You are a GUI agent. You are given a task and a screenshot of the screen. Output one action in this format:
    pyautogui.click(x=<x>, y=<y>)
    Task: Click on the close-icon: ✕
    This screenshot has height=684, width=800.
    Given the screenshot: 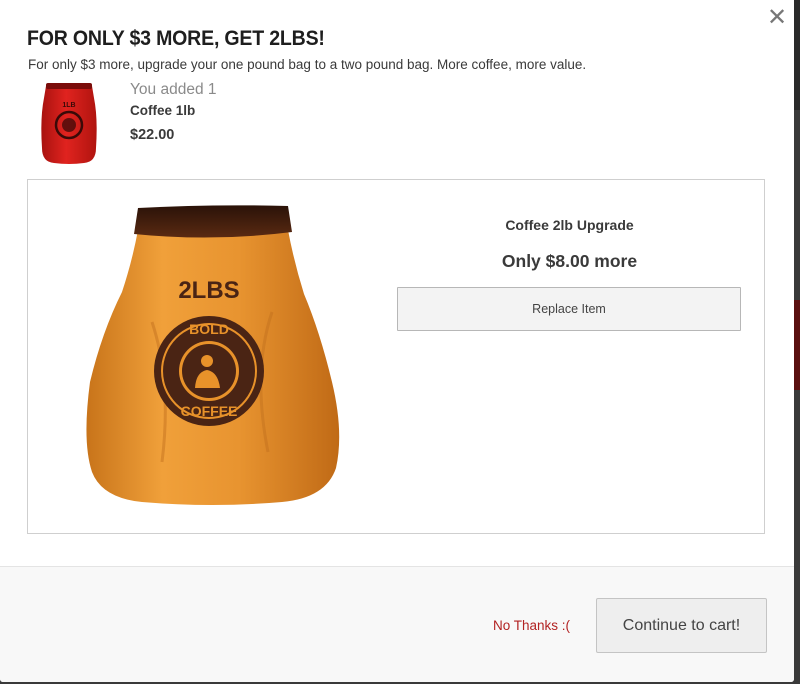 What is the action you would take?
    pyautogui.click(x=777, y=17)
    